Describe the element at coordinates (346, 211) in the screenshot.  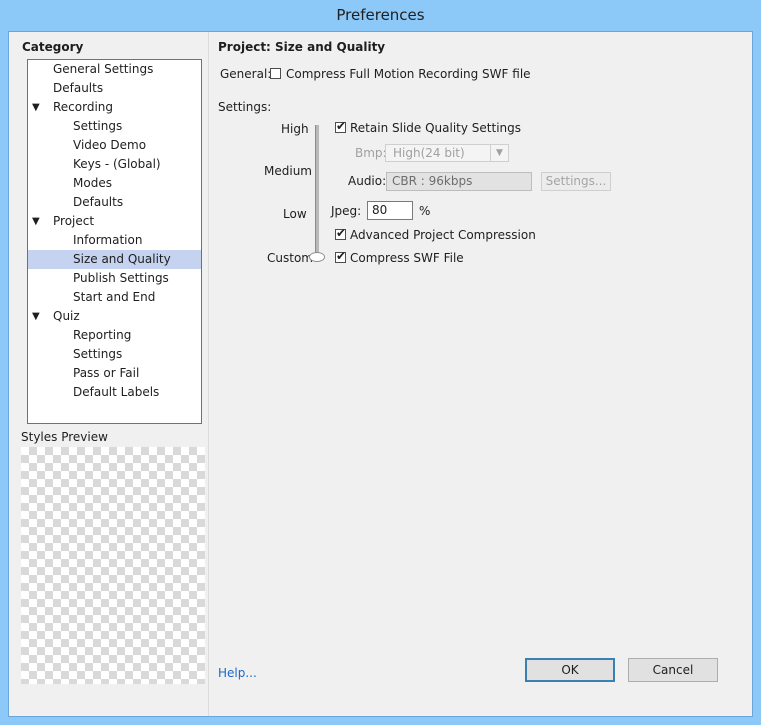
I see `jpeg-label: Jpeg:` at that location.